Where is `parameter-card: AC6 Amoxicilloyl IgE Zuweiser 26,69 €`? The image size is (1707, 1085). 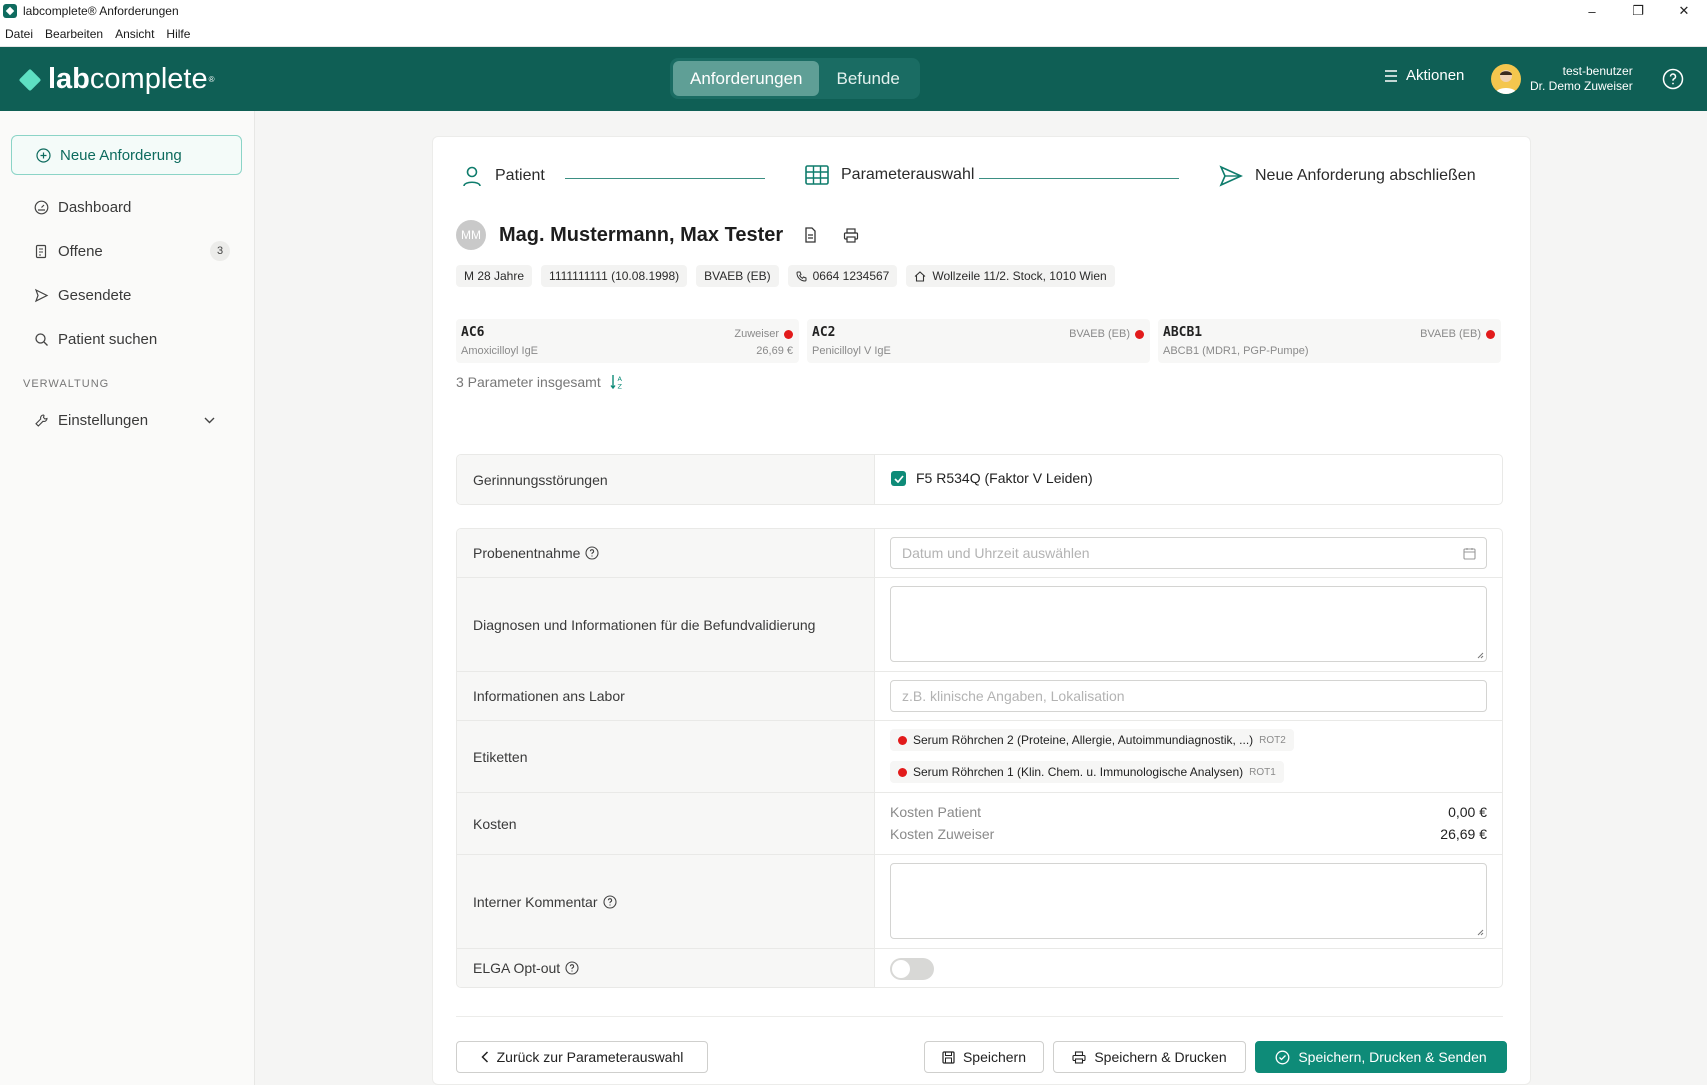 parameter-card: AC6 Amoxicilloyl IgE Zuweiser 26,69 € is located at coordinates (627, 341).